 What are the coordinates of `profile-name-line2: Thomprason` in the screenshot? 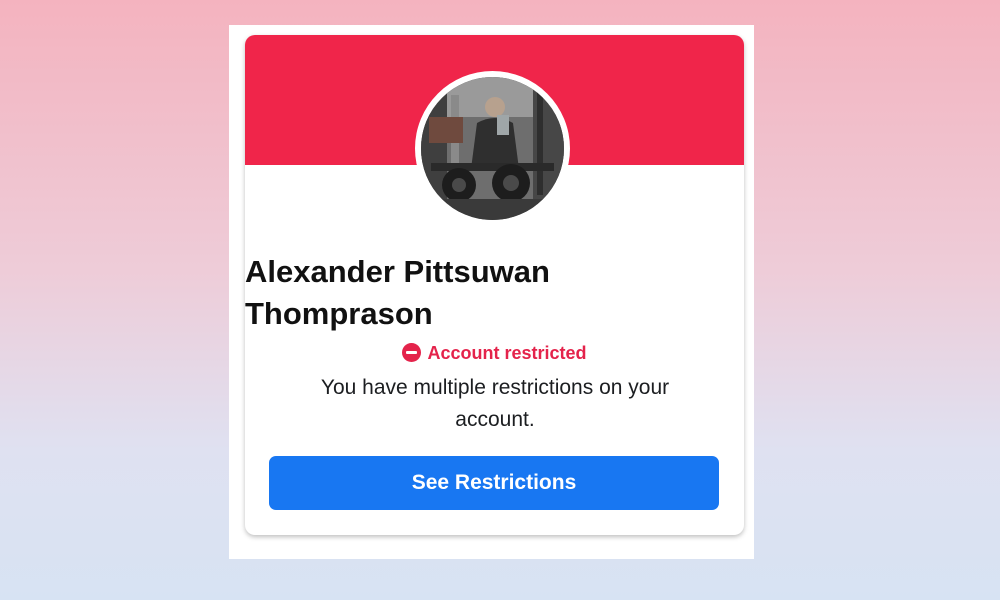 It's located at (339, 313).